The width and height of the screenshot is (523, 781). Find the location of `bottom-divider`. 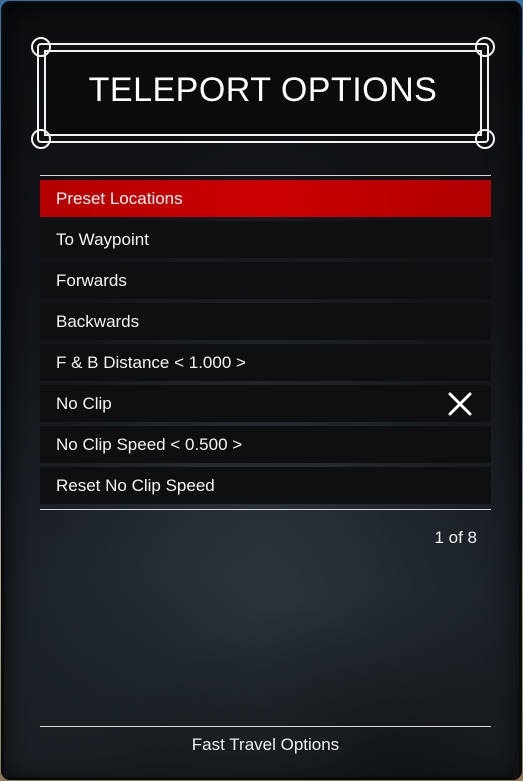

bottom-divider is located at coordinates (265, 509).